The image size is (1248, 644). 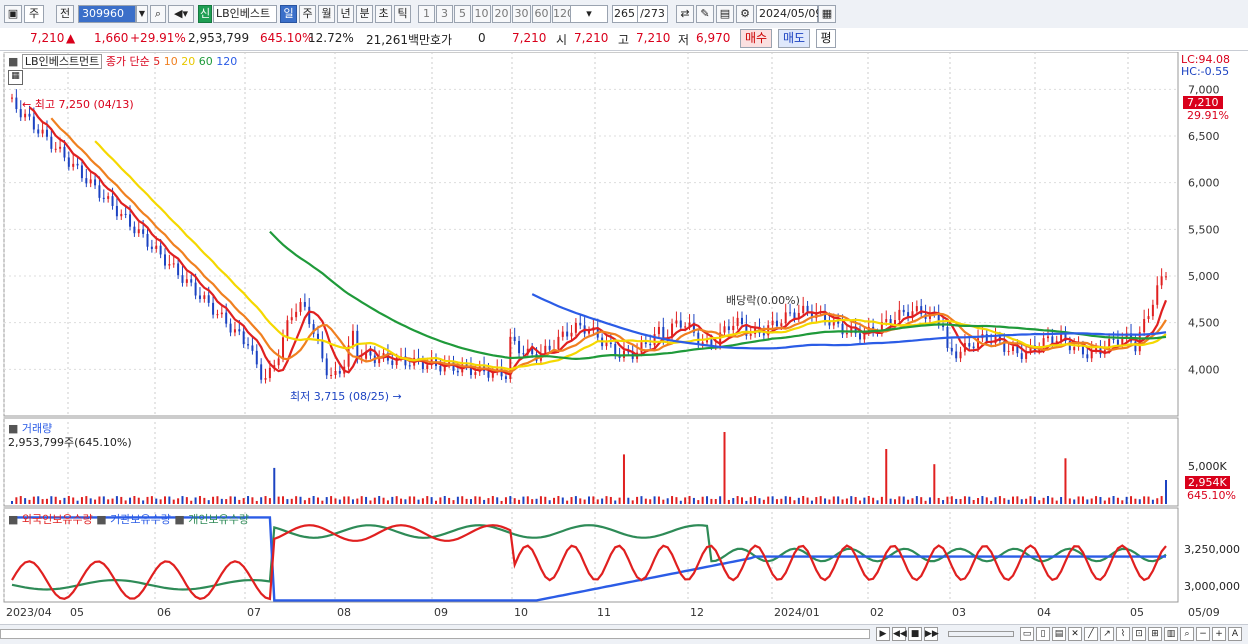 I want to click on grid-icon: ⊞, so click(x=1155, y=634).